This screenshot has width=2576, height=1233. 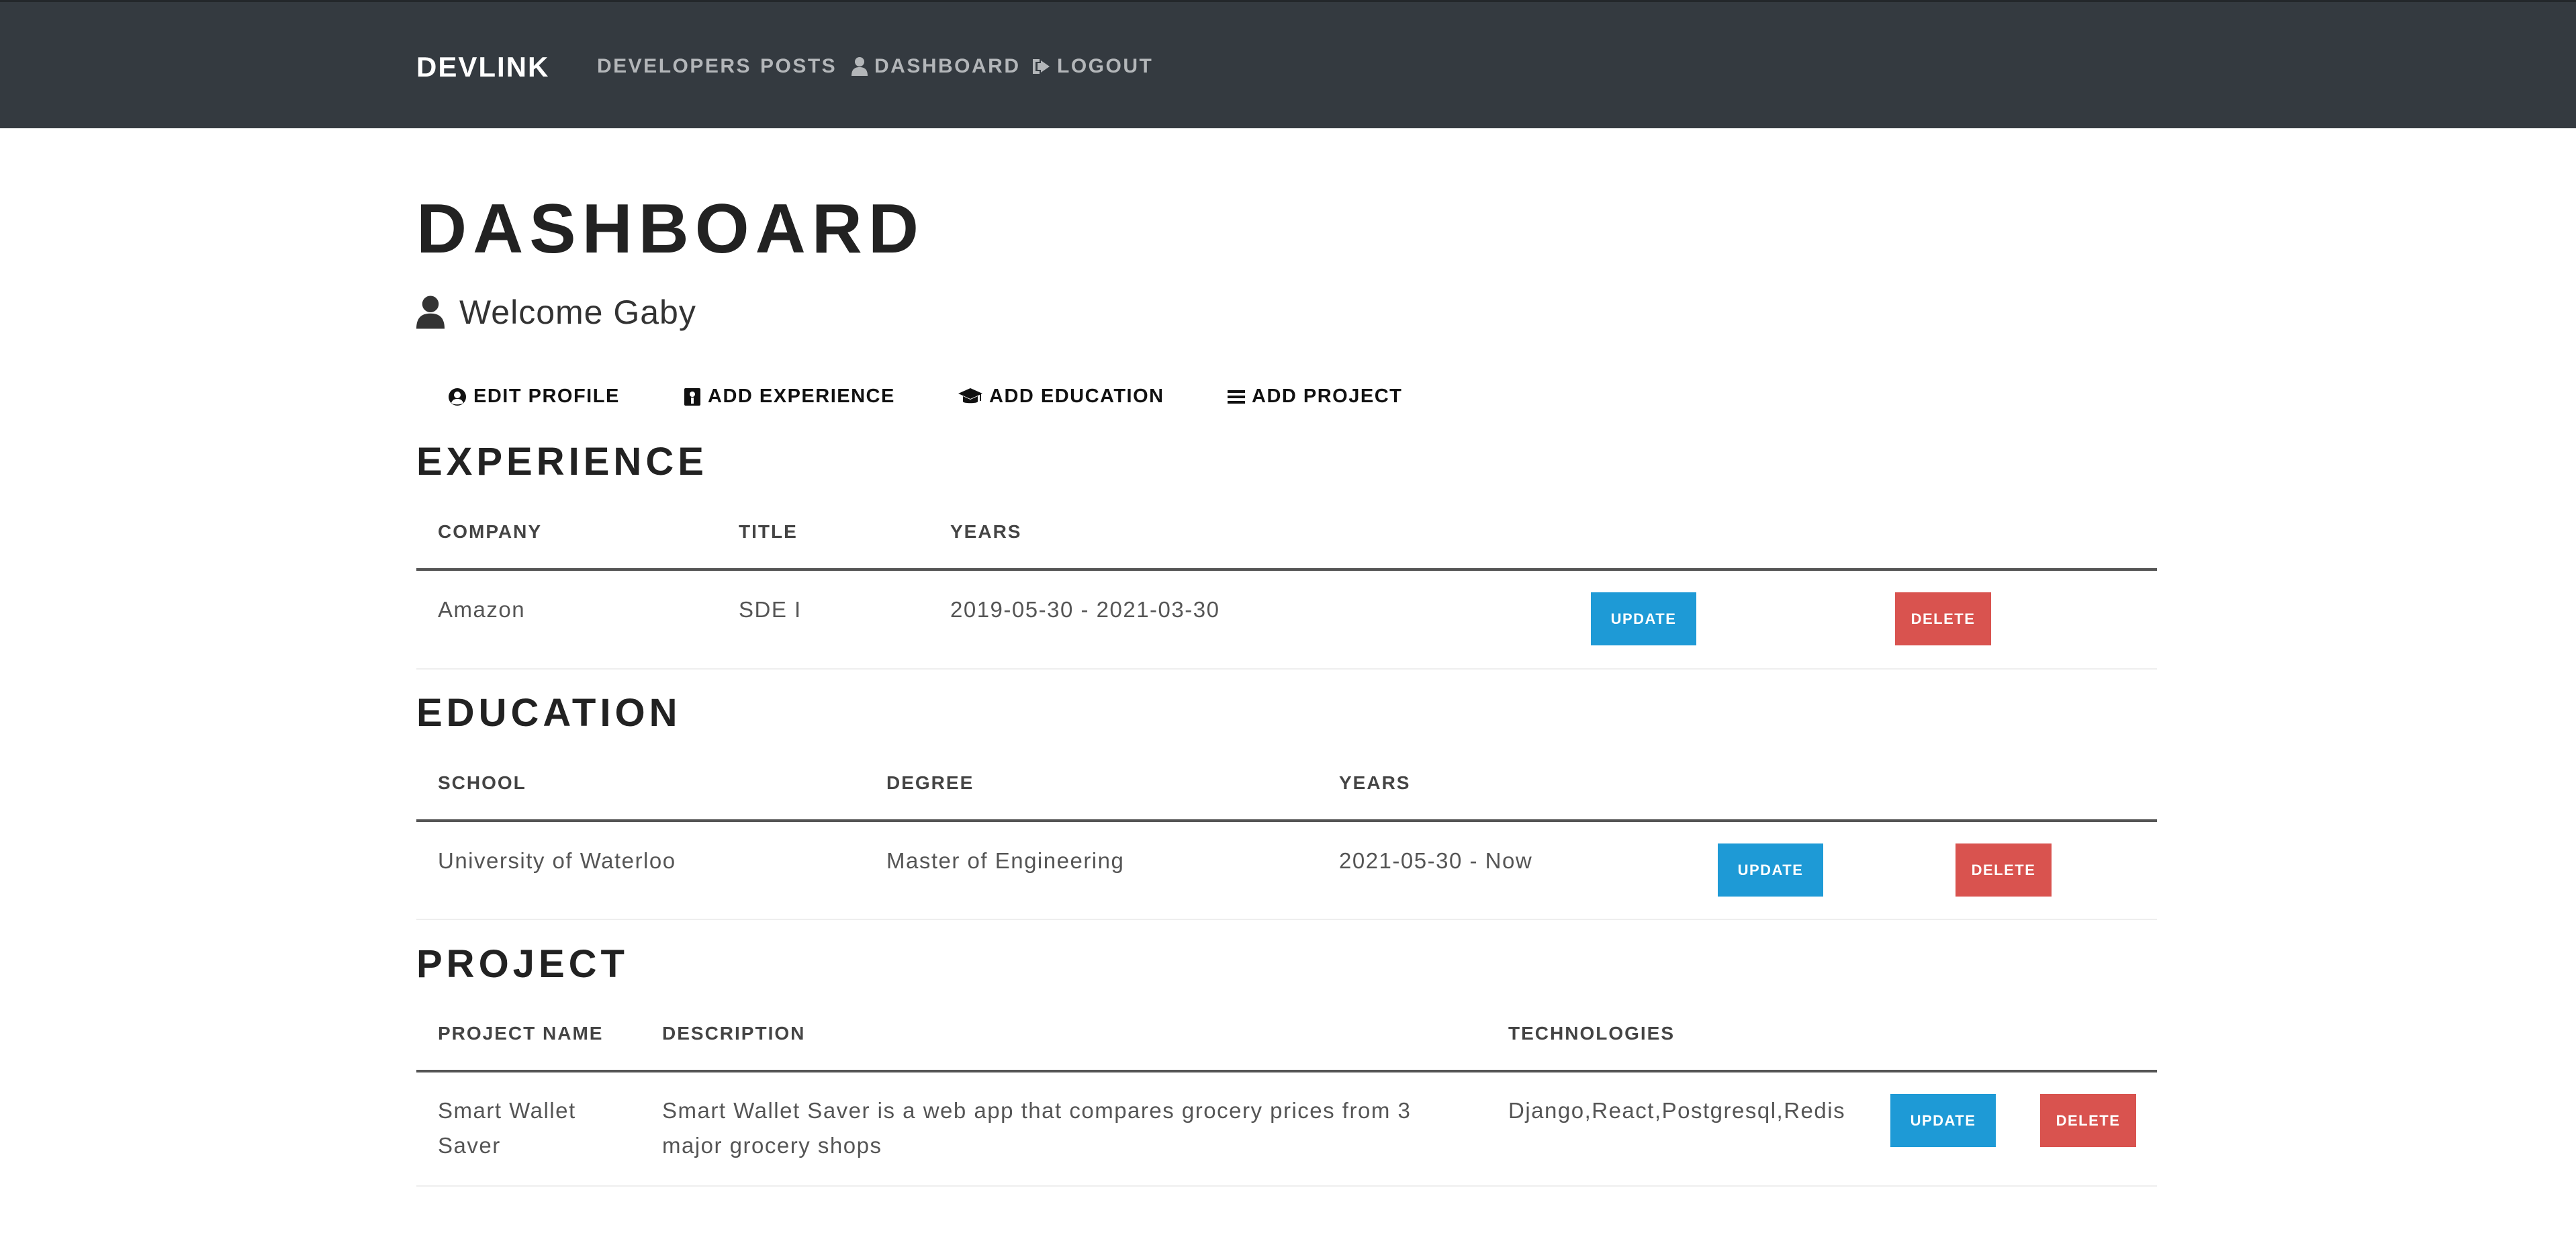 What do you see at coordinates (507, 1110) in the screenshot?
I see `project-name-line1: Smart Wallet` at bounding box center [507, 1110].